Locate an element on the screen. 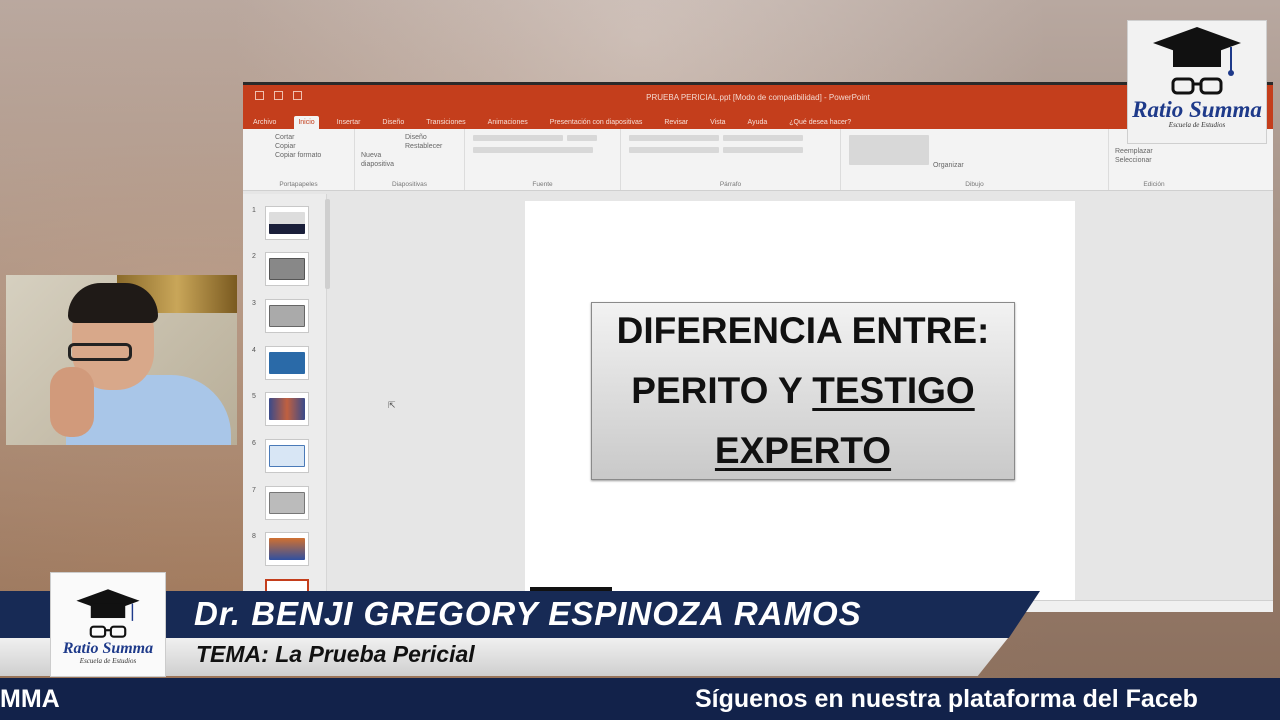 The width and height of the screenshot is (1280, 720). format-painter-button: Copiar formato is located at coordinates (311, 155).